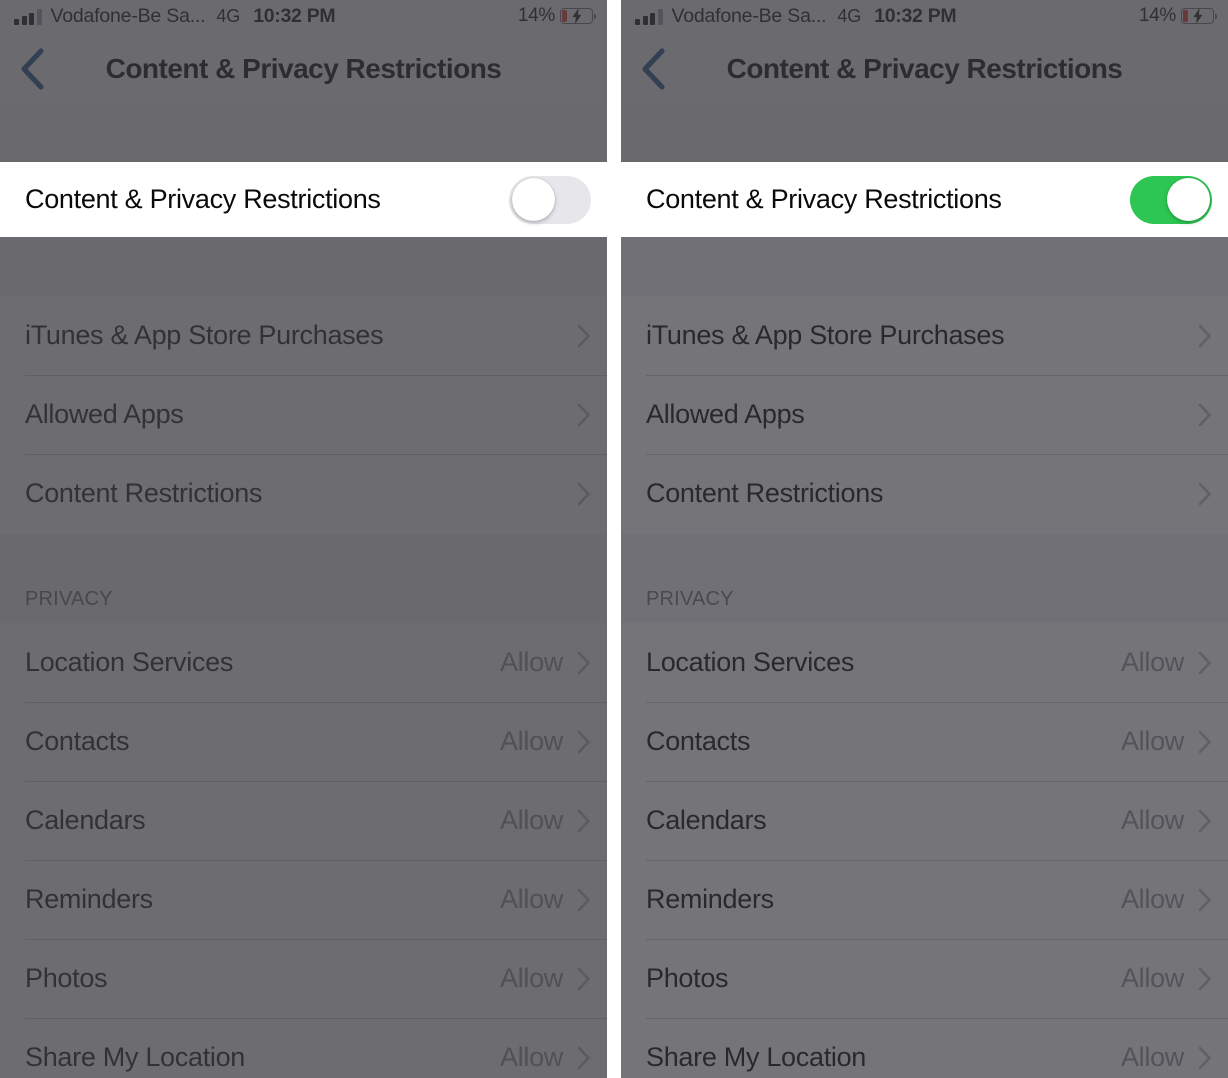 This screenshot has width=1228, height=1078. What do you see at coordinates (698, 741) in the screenshot?
I see `row-label: Contacts` at bounding box center [698, 741].